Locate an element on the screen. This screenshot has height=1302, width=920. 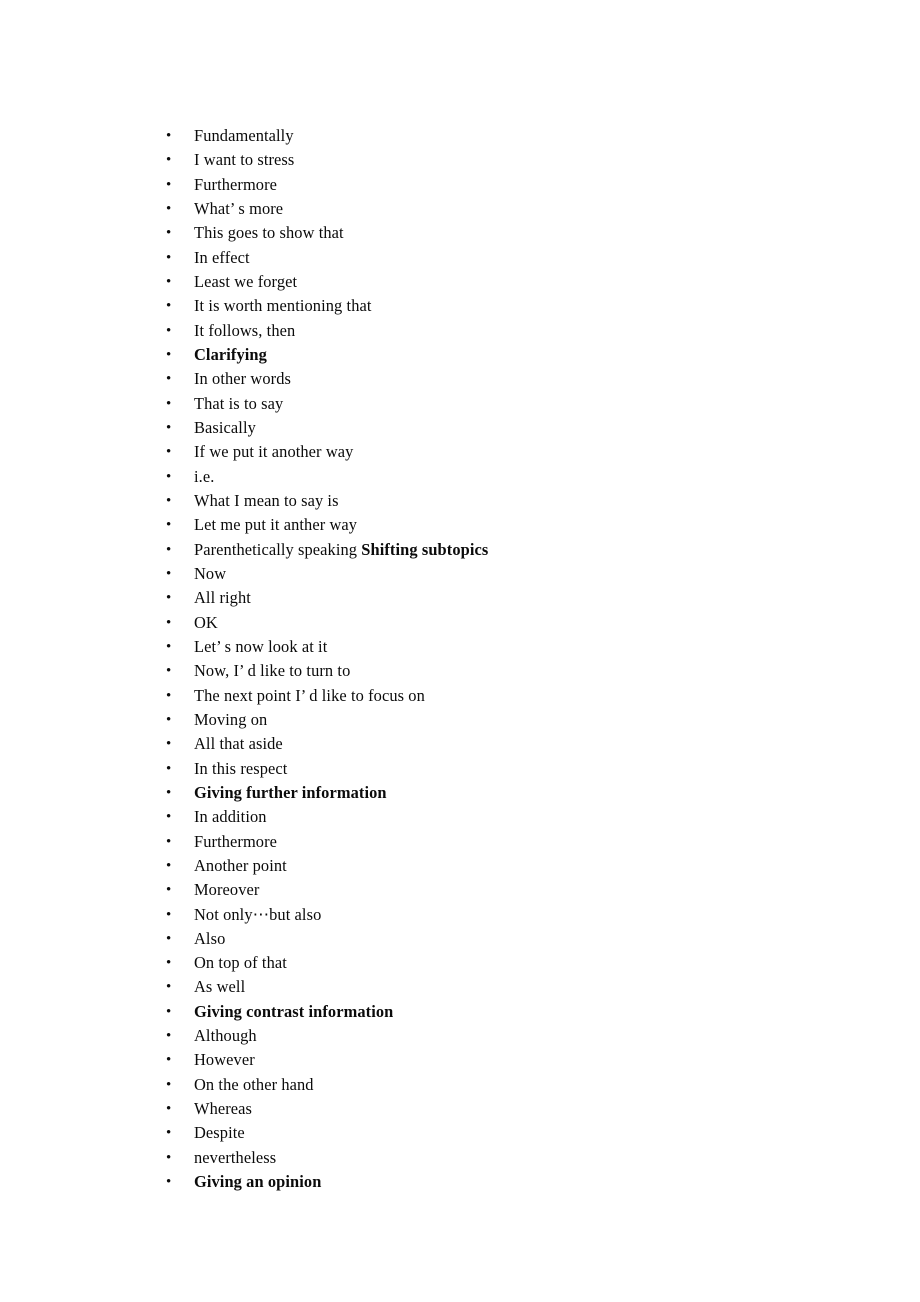
list-item: • nevertheless is located at coordinates (460, 1158).